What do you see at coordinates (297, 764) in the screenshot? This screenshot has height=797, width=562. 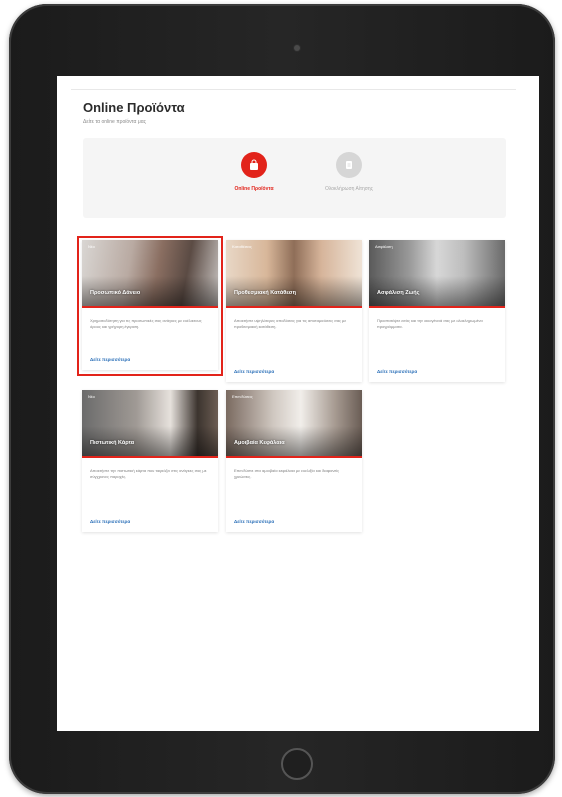 I see `home-button` at bounding box center [297, 764].